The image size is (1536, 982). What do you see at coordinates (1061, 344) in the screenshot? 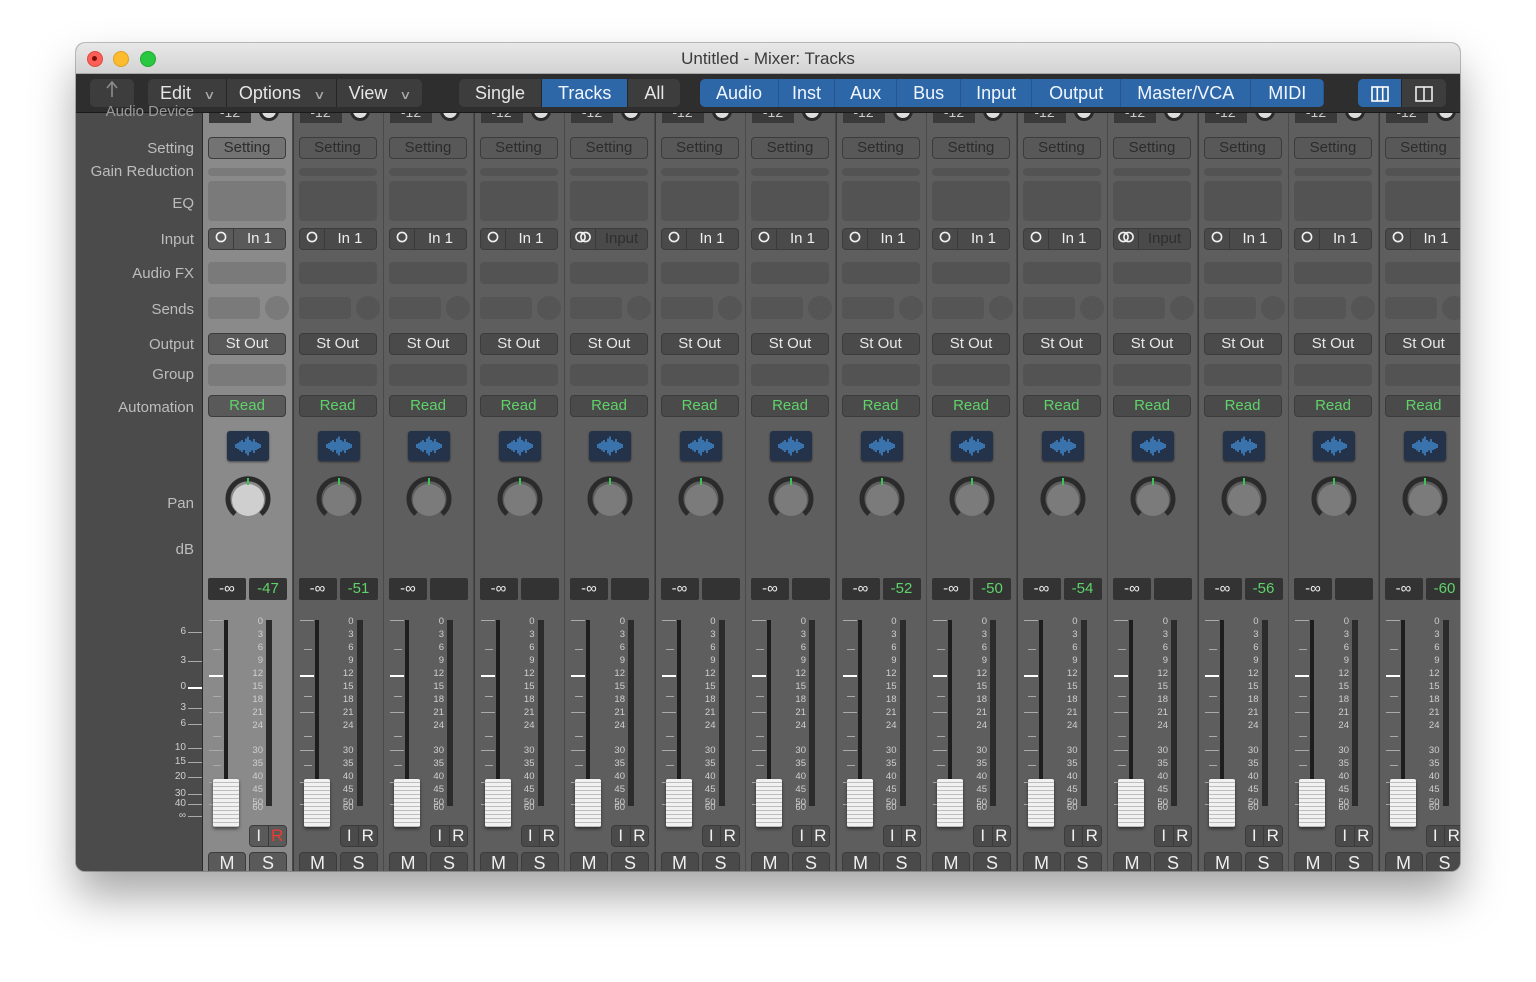
I see `output-button: St Out` at bounding box center [1061, 344].